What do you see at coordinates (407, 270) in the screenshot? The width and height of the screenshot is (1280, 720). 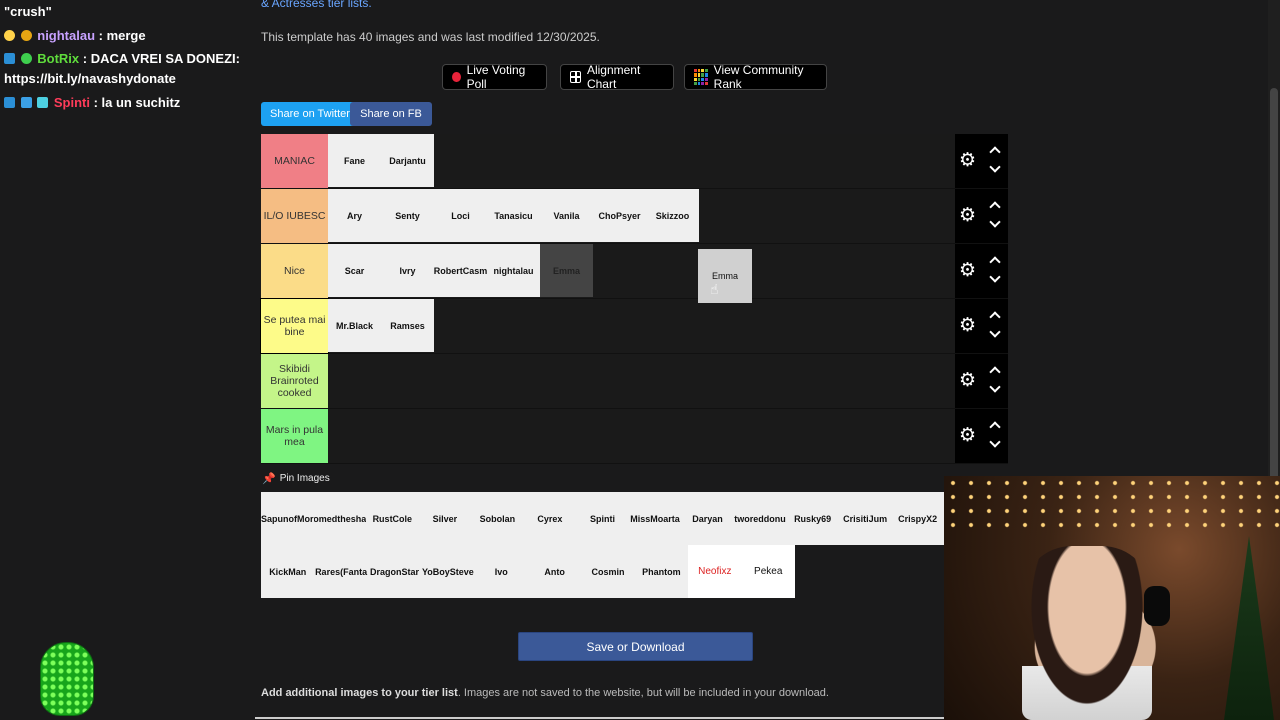 I see `tier-item: Ivry` at bounding box center [407, 270].